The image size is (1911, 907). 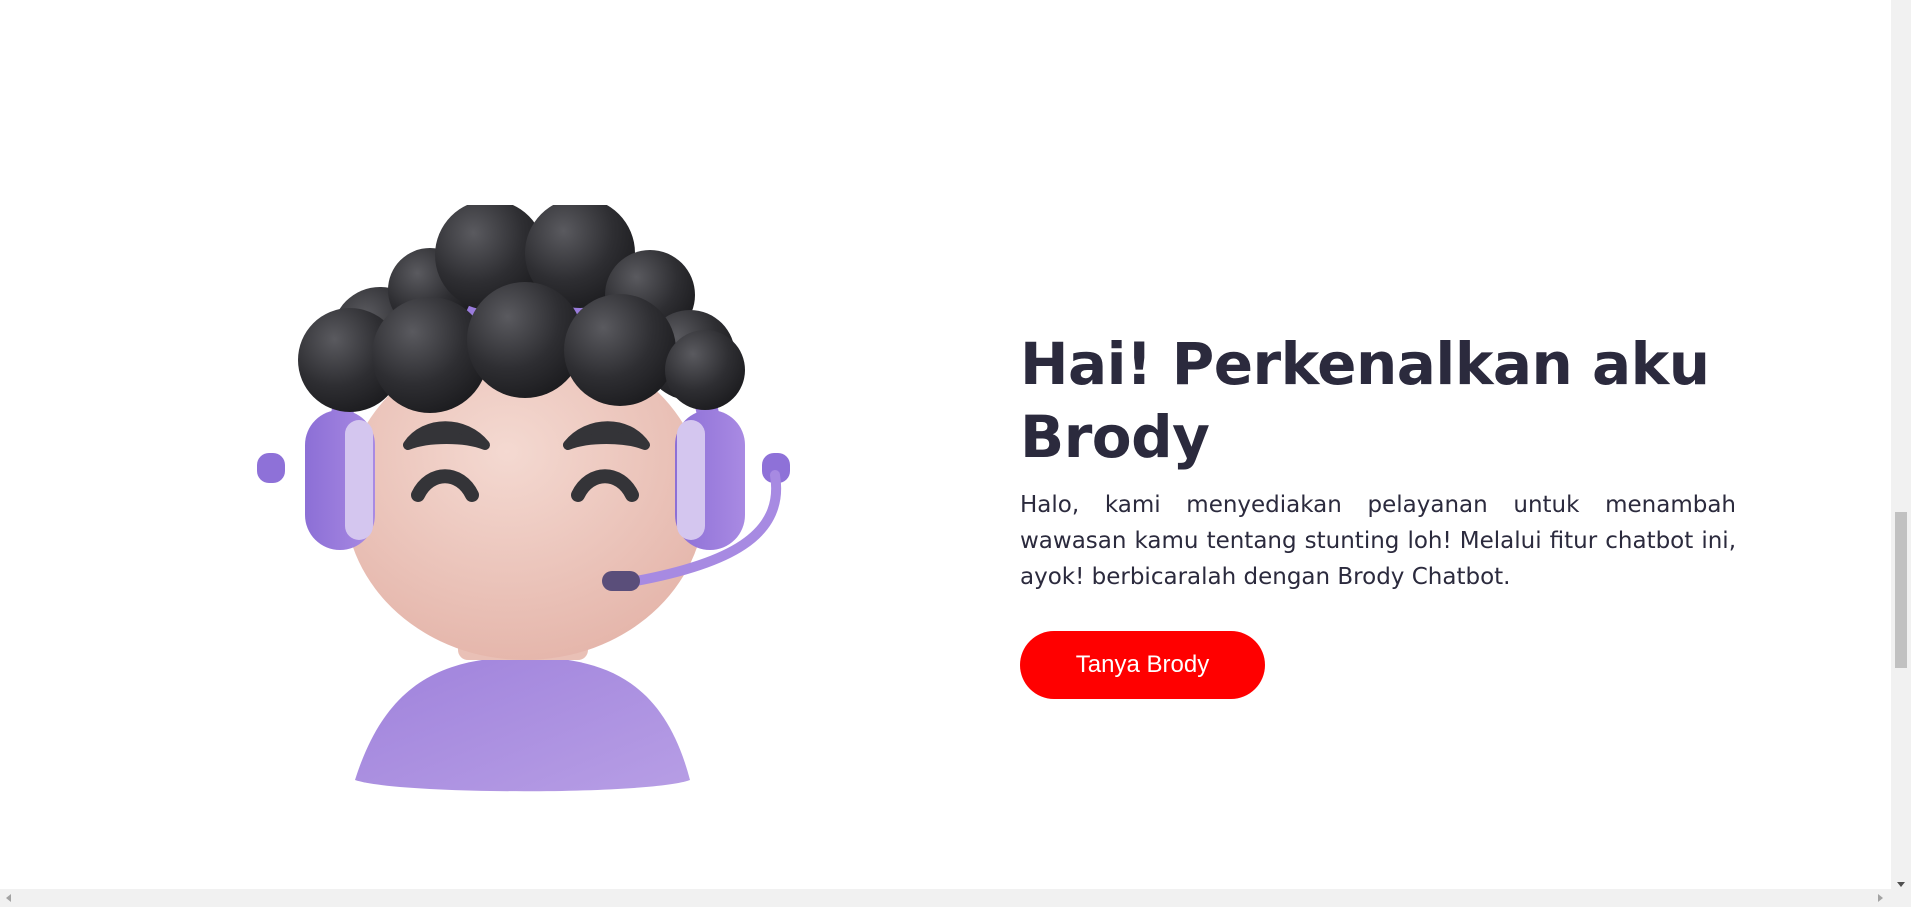 I want to click on vertical-scrollbar-thumb, so click(x=1901, y=590).